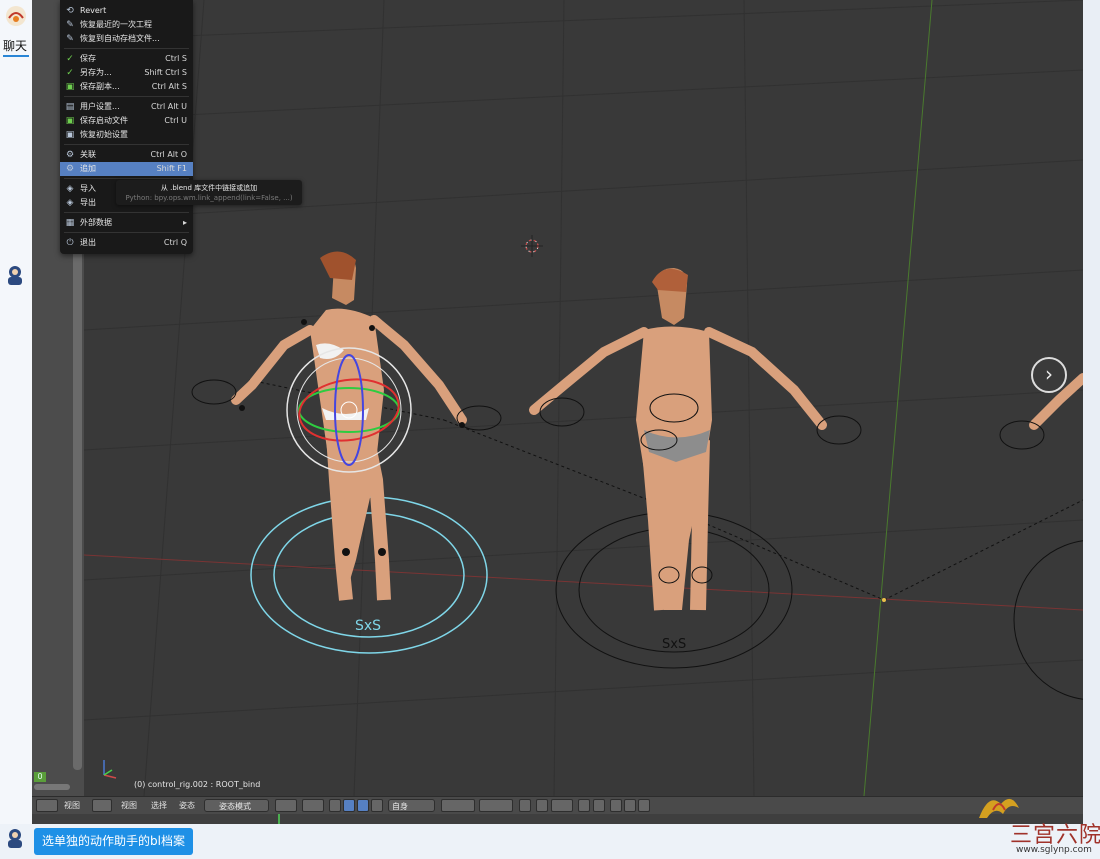 The height and width of the screenshot is (859, 1100). What do you see at coordinates (159, 806) in the screenshot?
I see `menu-select: 选择` at bounding box center [159, 806].